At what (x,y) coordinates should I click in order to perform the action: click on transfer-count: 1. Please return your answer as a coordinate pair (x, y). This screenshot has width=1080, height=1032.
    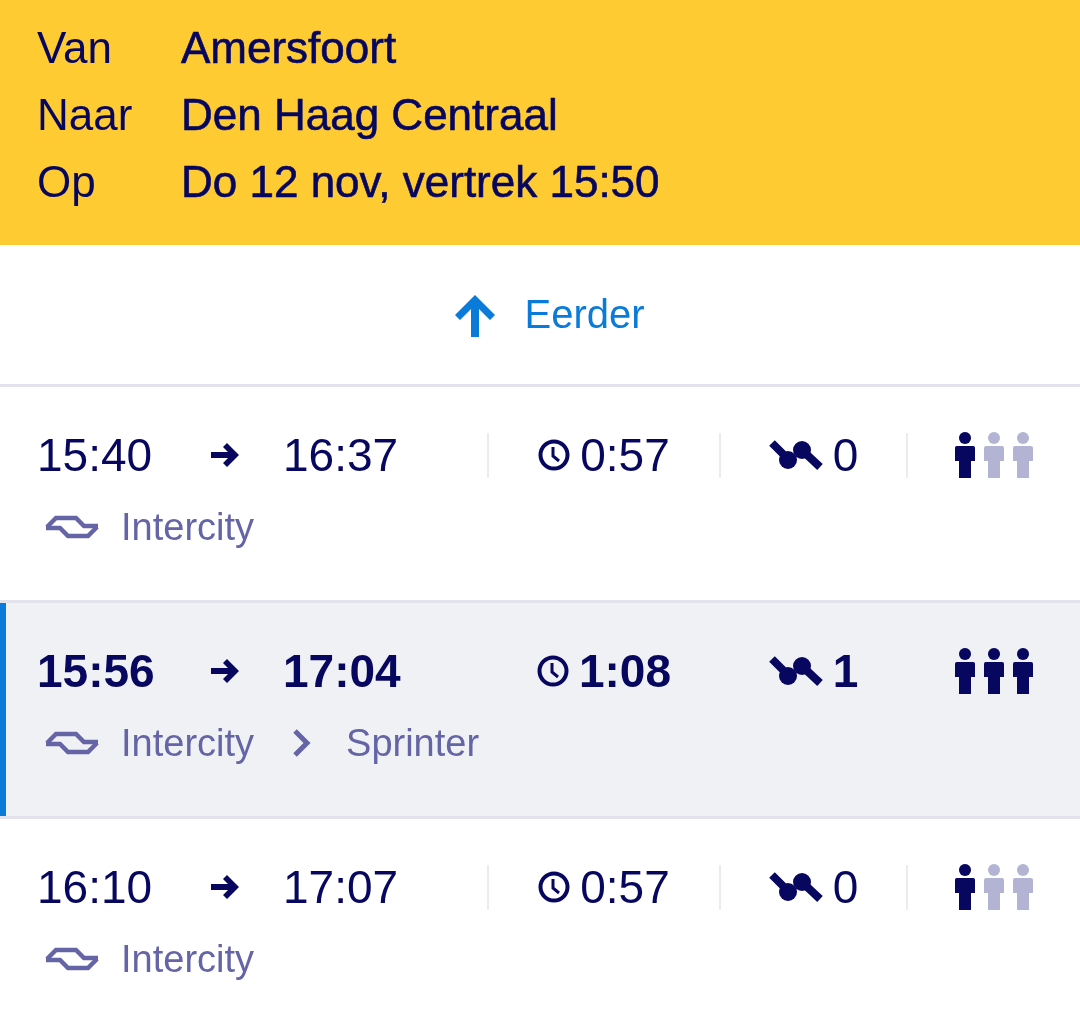
    Looking at the image, I should click on (845, 671).